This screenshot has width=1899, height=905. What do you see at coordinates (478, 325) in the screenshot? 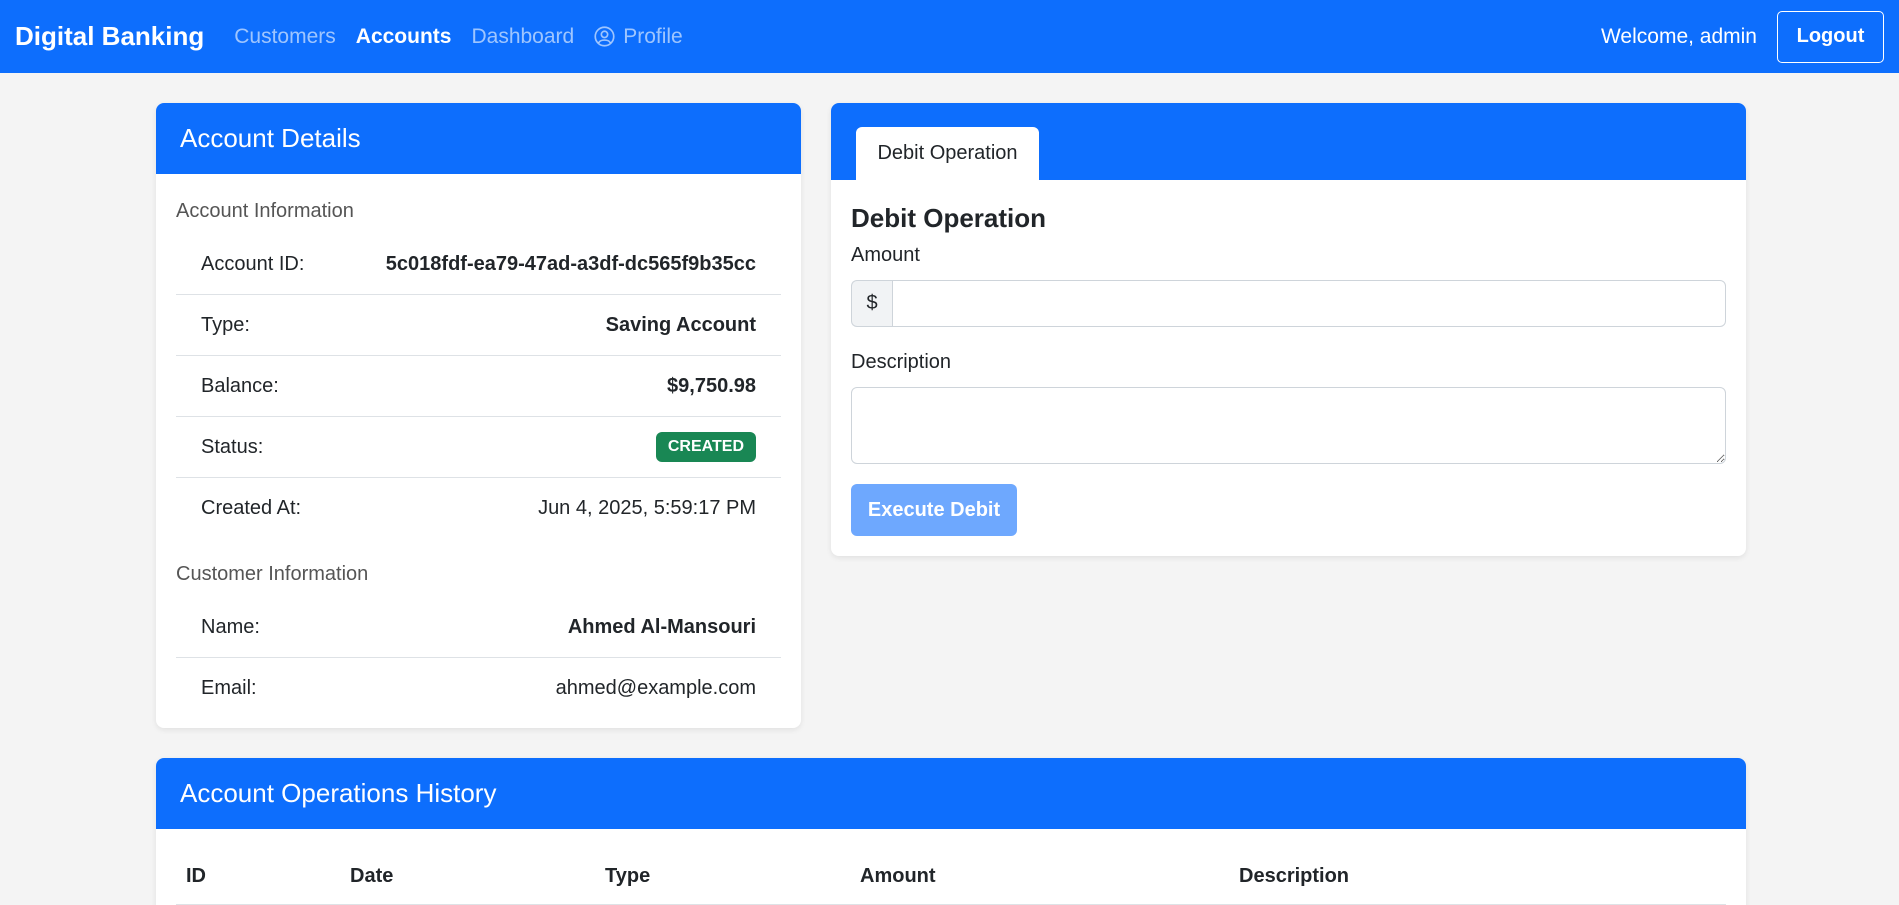
I see `account-type-row: Type: Saving Account` at bounding box center [478, 325].